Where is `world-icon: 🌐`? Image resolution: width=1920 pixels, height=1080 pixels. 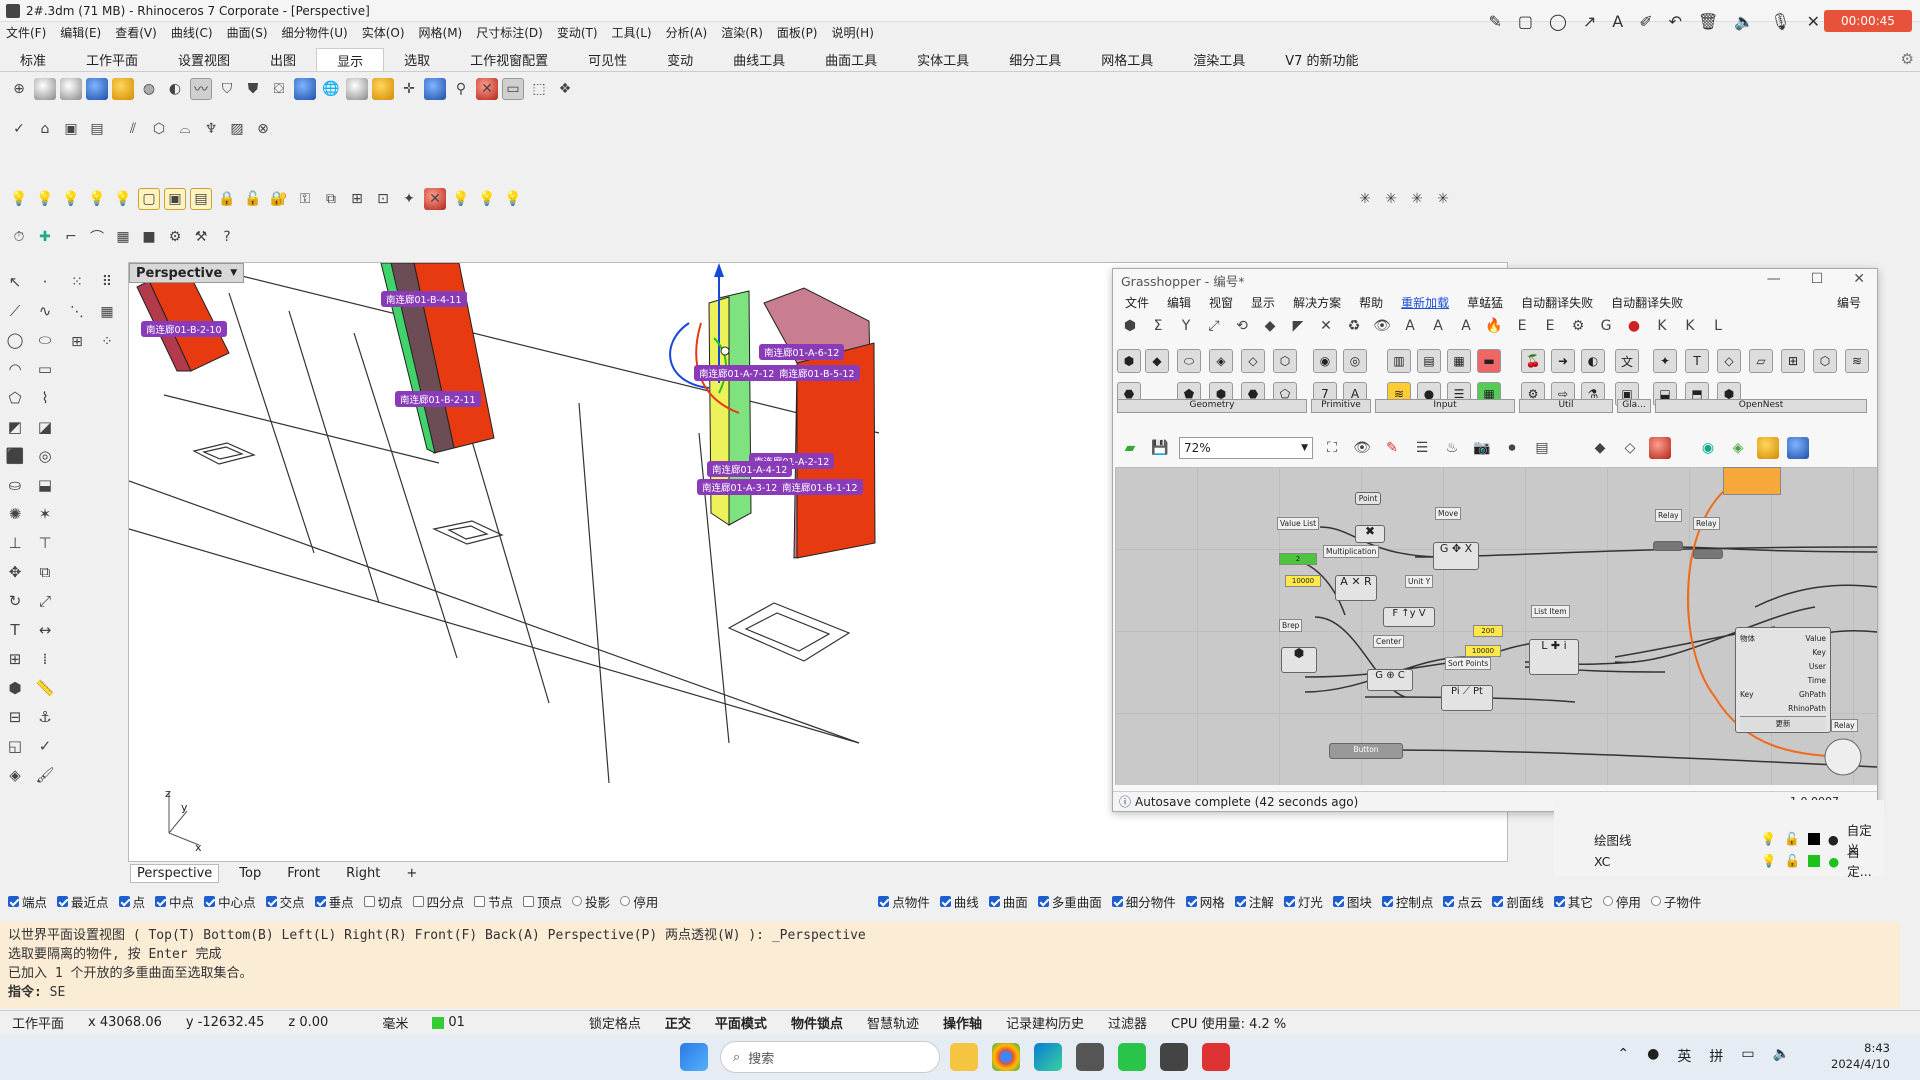 world-icon: 🌐 is located at coordinates (331, 89).